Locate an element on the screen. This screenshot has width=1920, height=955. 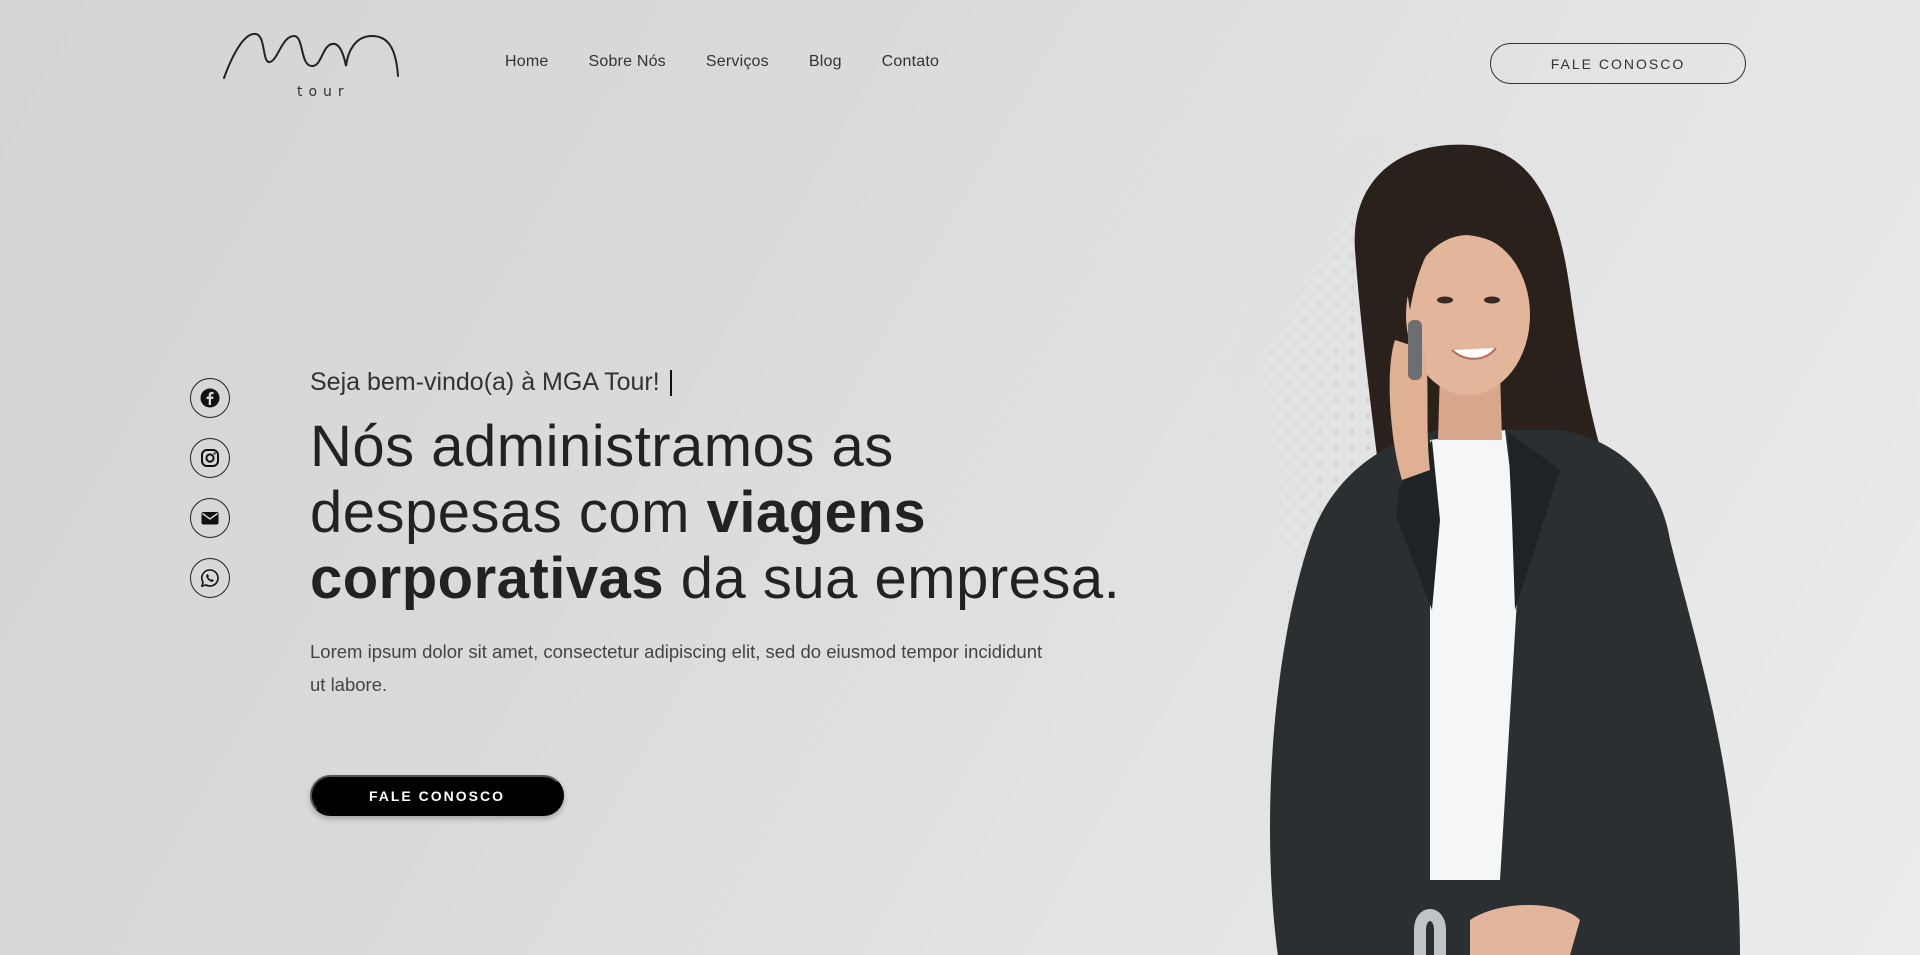
facebook-button is located at coordinates (210, 398).